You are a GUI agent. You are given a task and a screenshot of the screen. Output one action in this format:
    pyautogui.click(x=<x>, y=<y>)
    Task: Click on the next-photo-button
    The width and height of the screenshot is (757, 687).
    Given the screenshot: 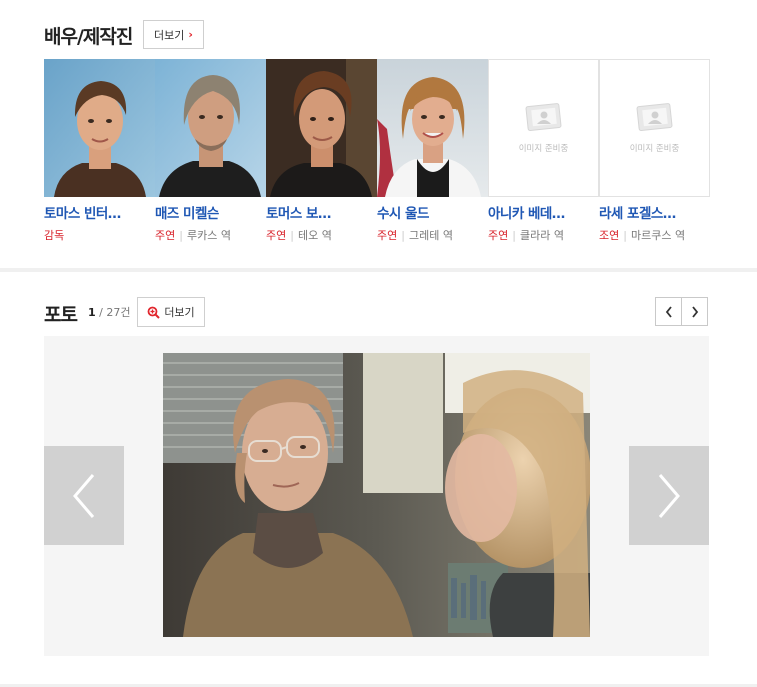 What is the action you would take?
    pyautogui.click(x=669, y=495)
    